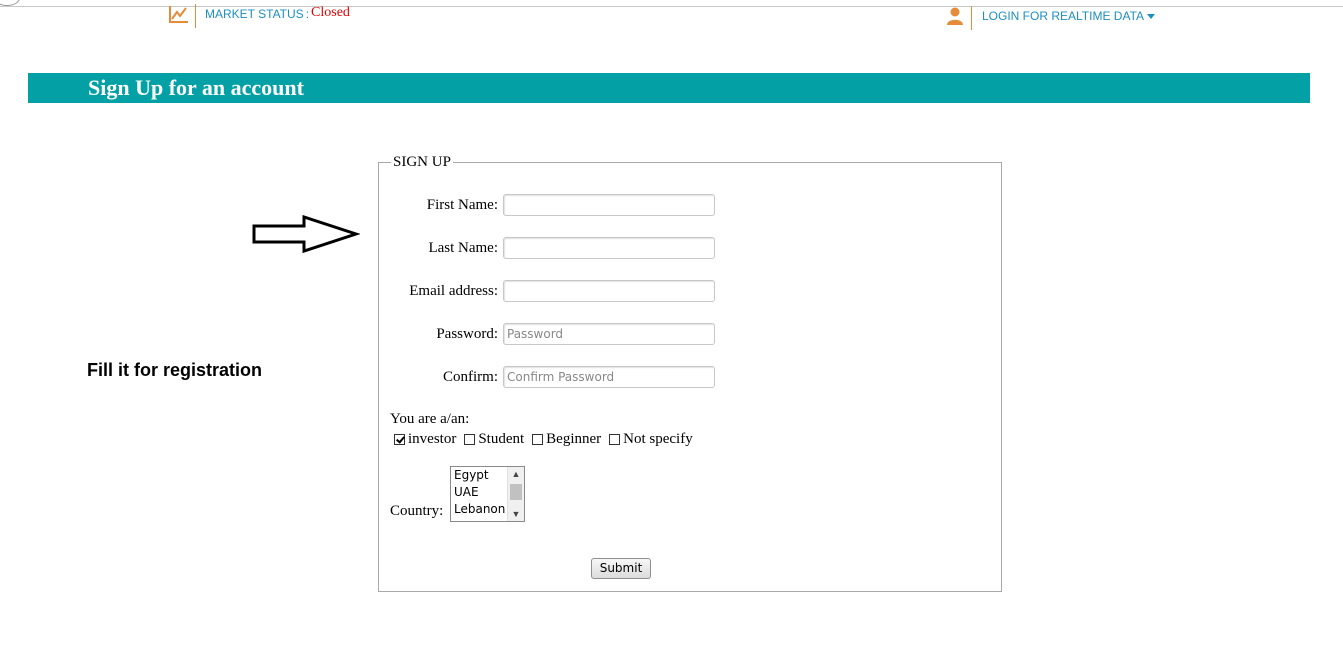 The width and height of the screenshot is (1343, 648). I want to click on listbox-scrollbar: ▲ ▼, so click(515, 494).